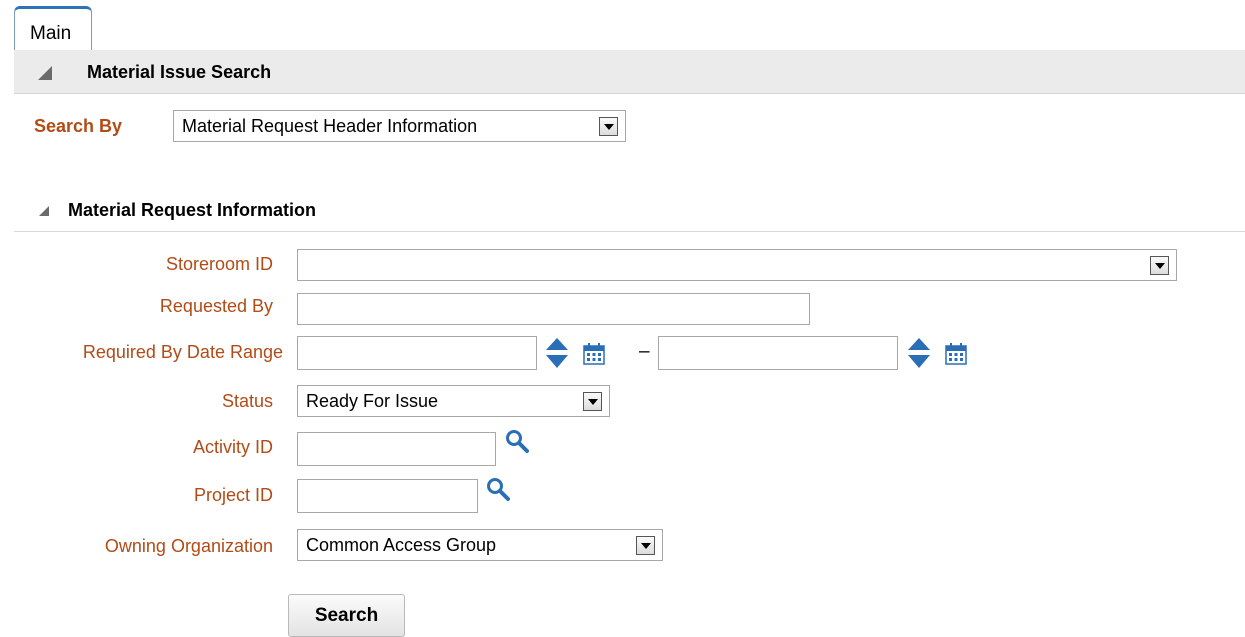 This screenshot has width=1245, height=637. I want to click on activity-id-input, so click(396, 449).